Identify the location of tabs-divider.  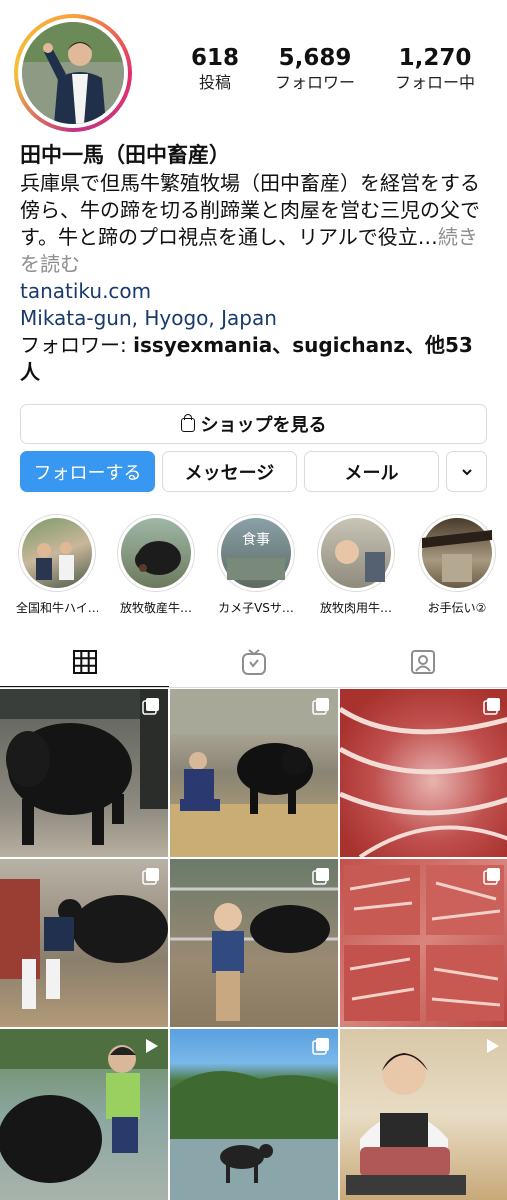
(253, 687).